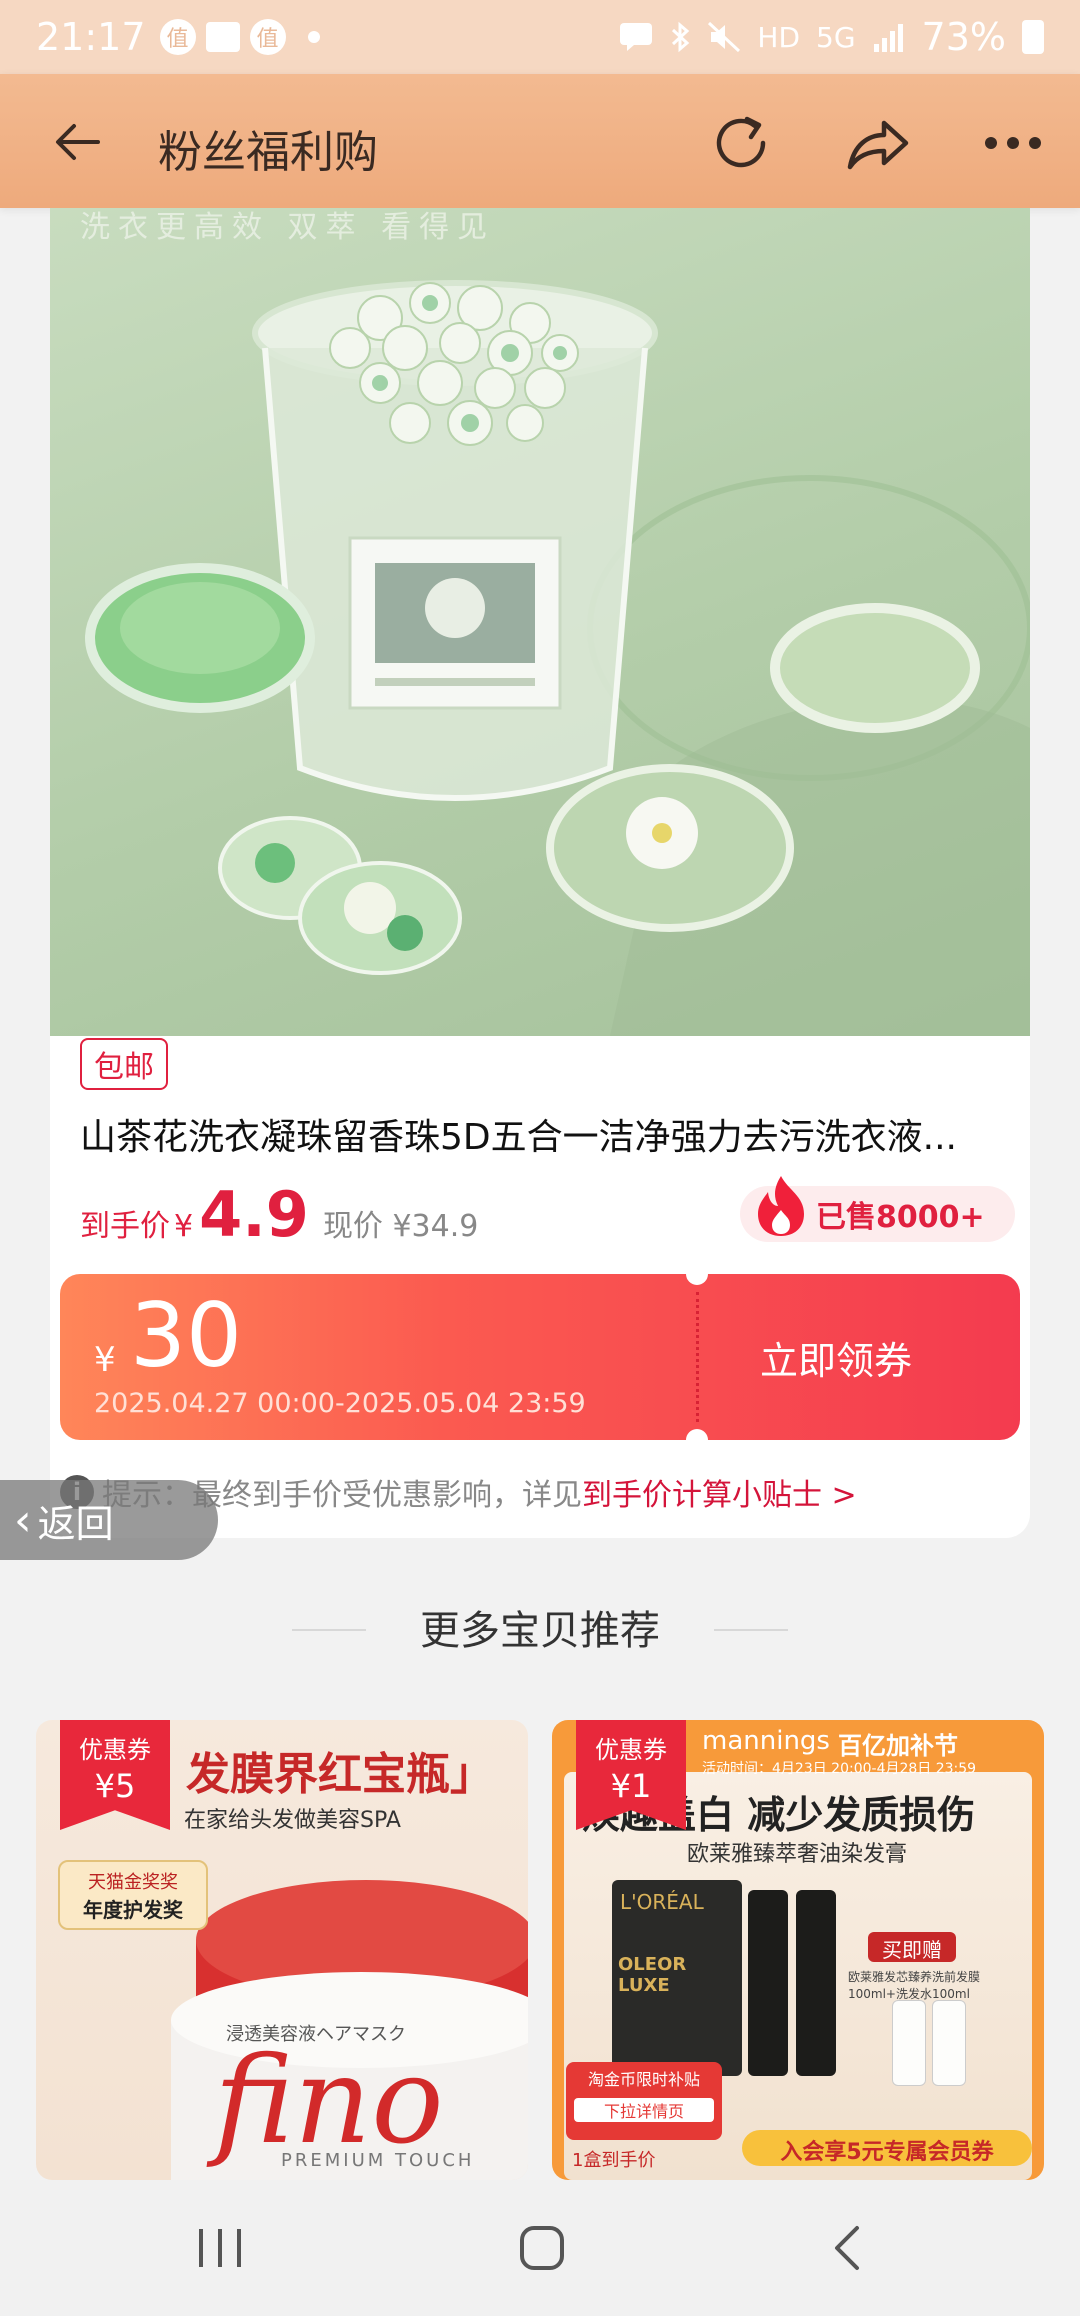 Image resolution: width=1080 pixels, height=2316 pixels. I want to click on rec-store: mannings, so click(766, 1741).